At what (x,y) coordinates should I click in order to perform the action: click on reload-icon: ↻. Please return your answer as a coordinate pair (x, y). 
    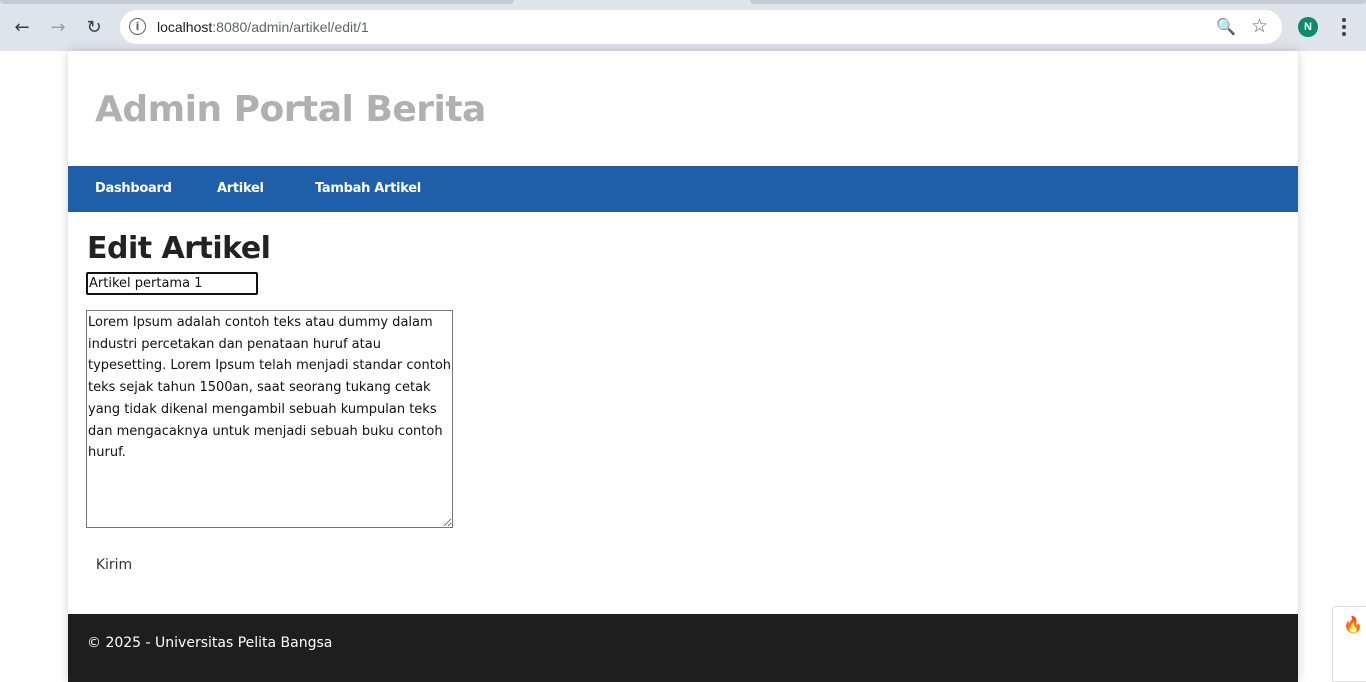
    Looking at the image, I should click on (94, 27).